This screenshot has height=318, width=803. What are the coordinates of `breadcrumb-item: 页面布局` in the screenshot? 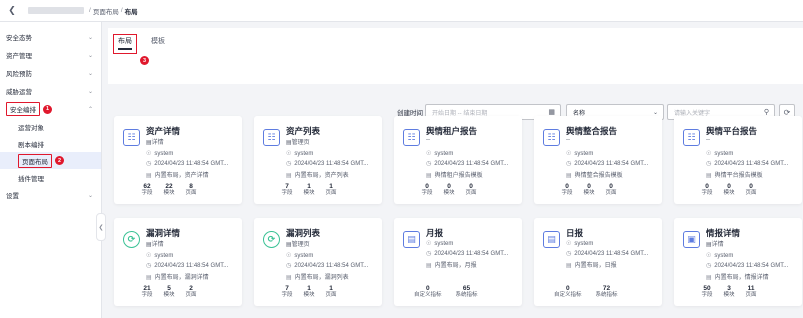 It's located at (106, 11).